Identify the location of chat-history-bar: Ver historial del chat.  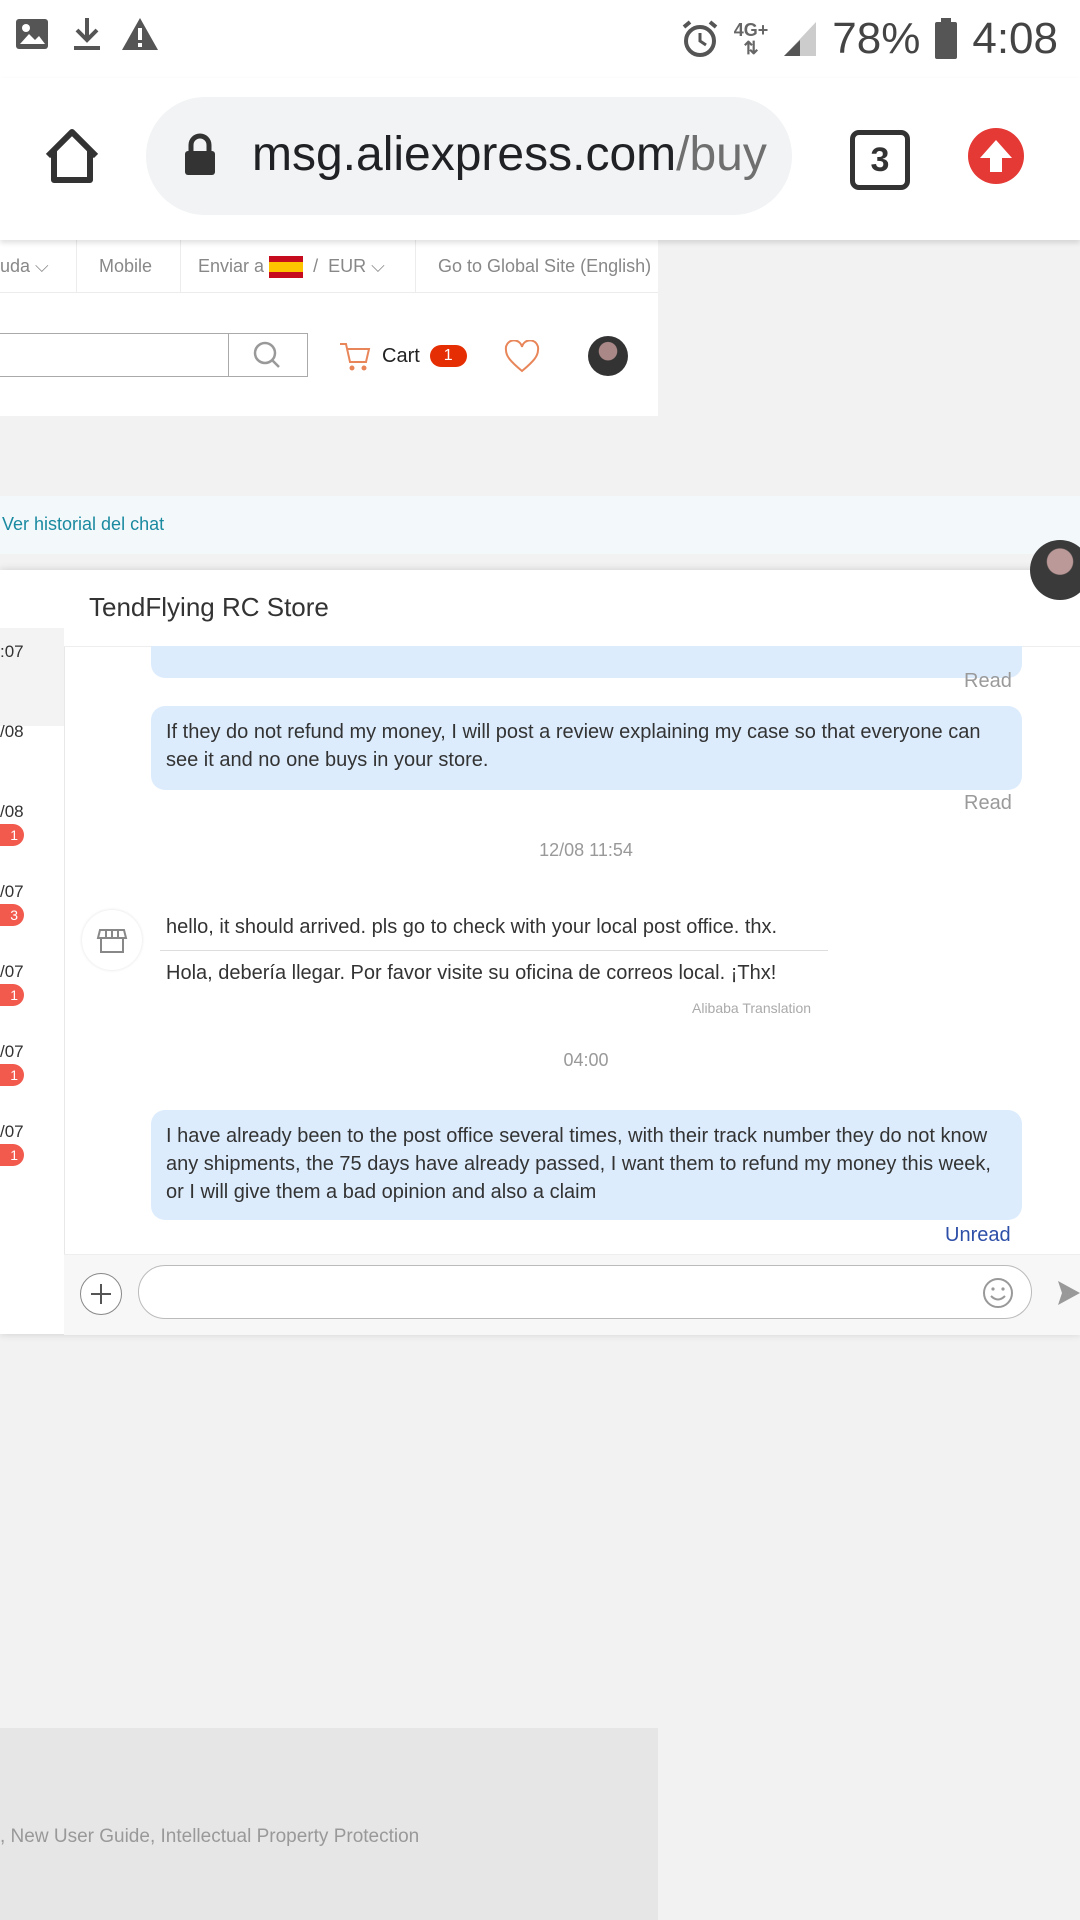
(540, 525).